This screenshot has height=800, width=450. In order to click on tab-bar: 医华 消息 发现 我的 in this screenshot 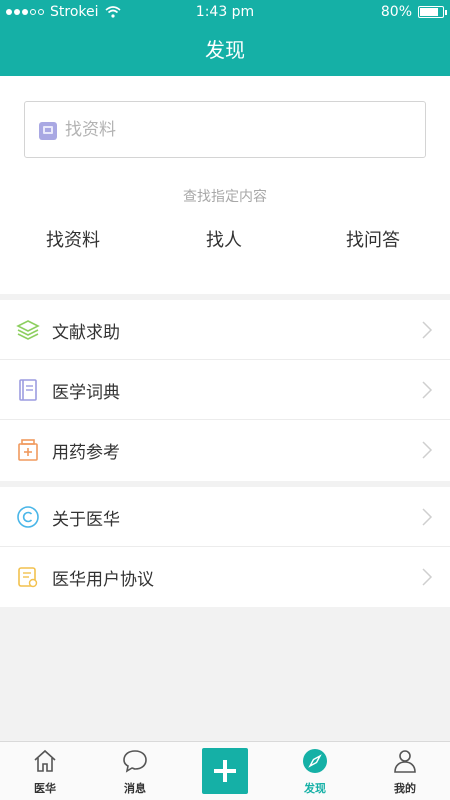, I will do `click(225, 770)`.